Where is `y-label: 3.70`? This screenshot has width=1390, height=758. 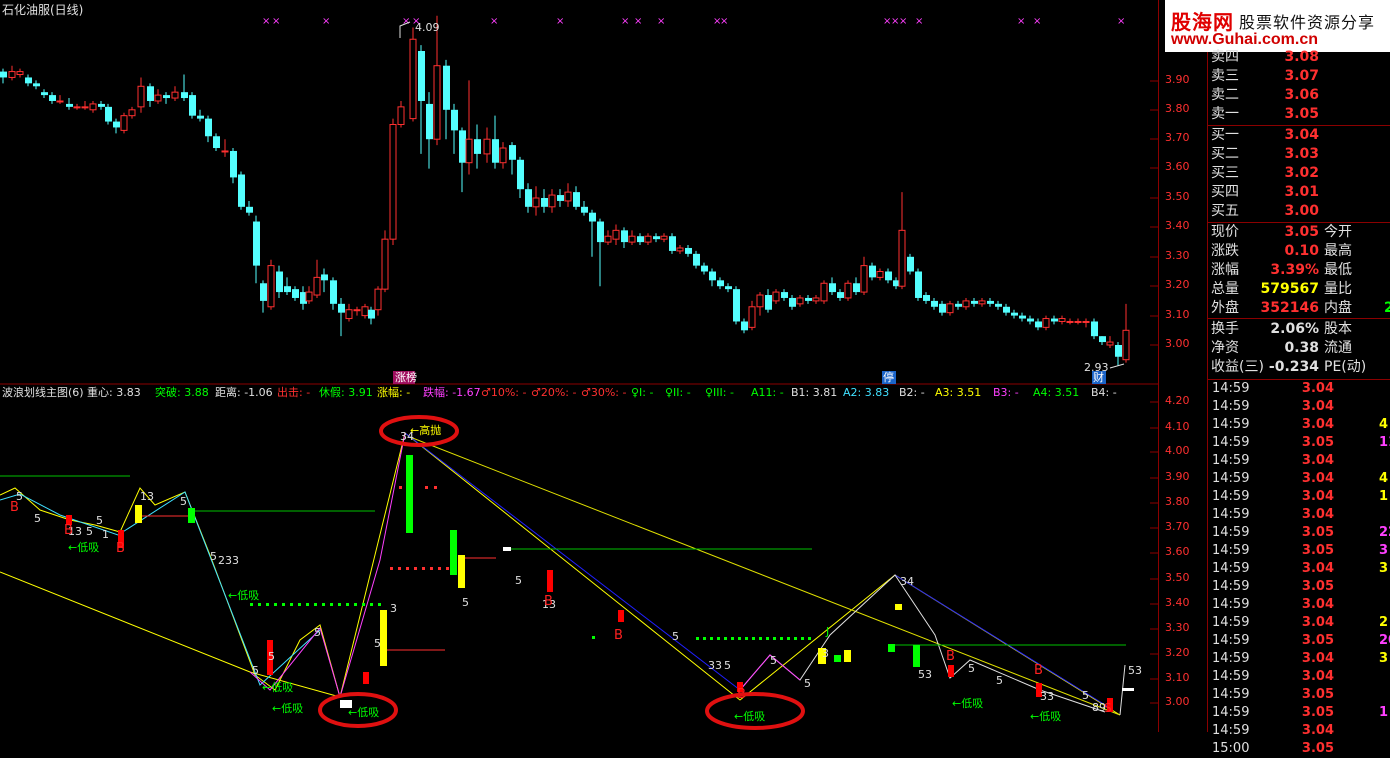
y-label: 3.70 is located at coordinates (1177, 526).